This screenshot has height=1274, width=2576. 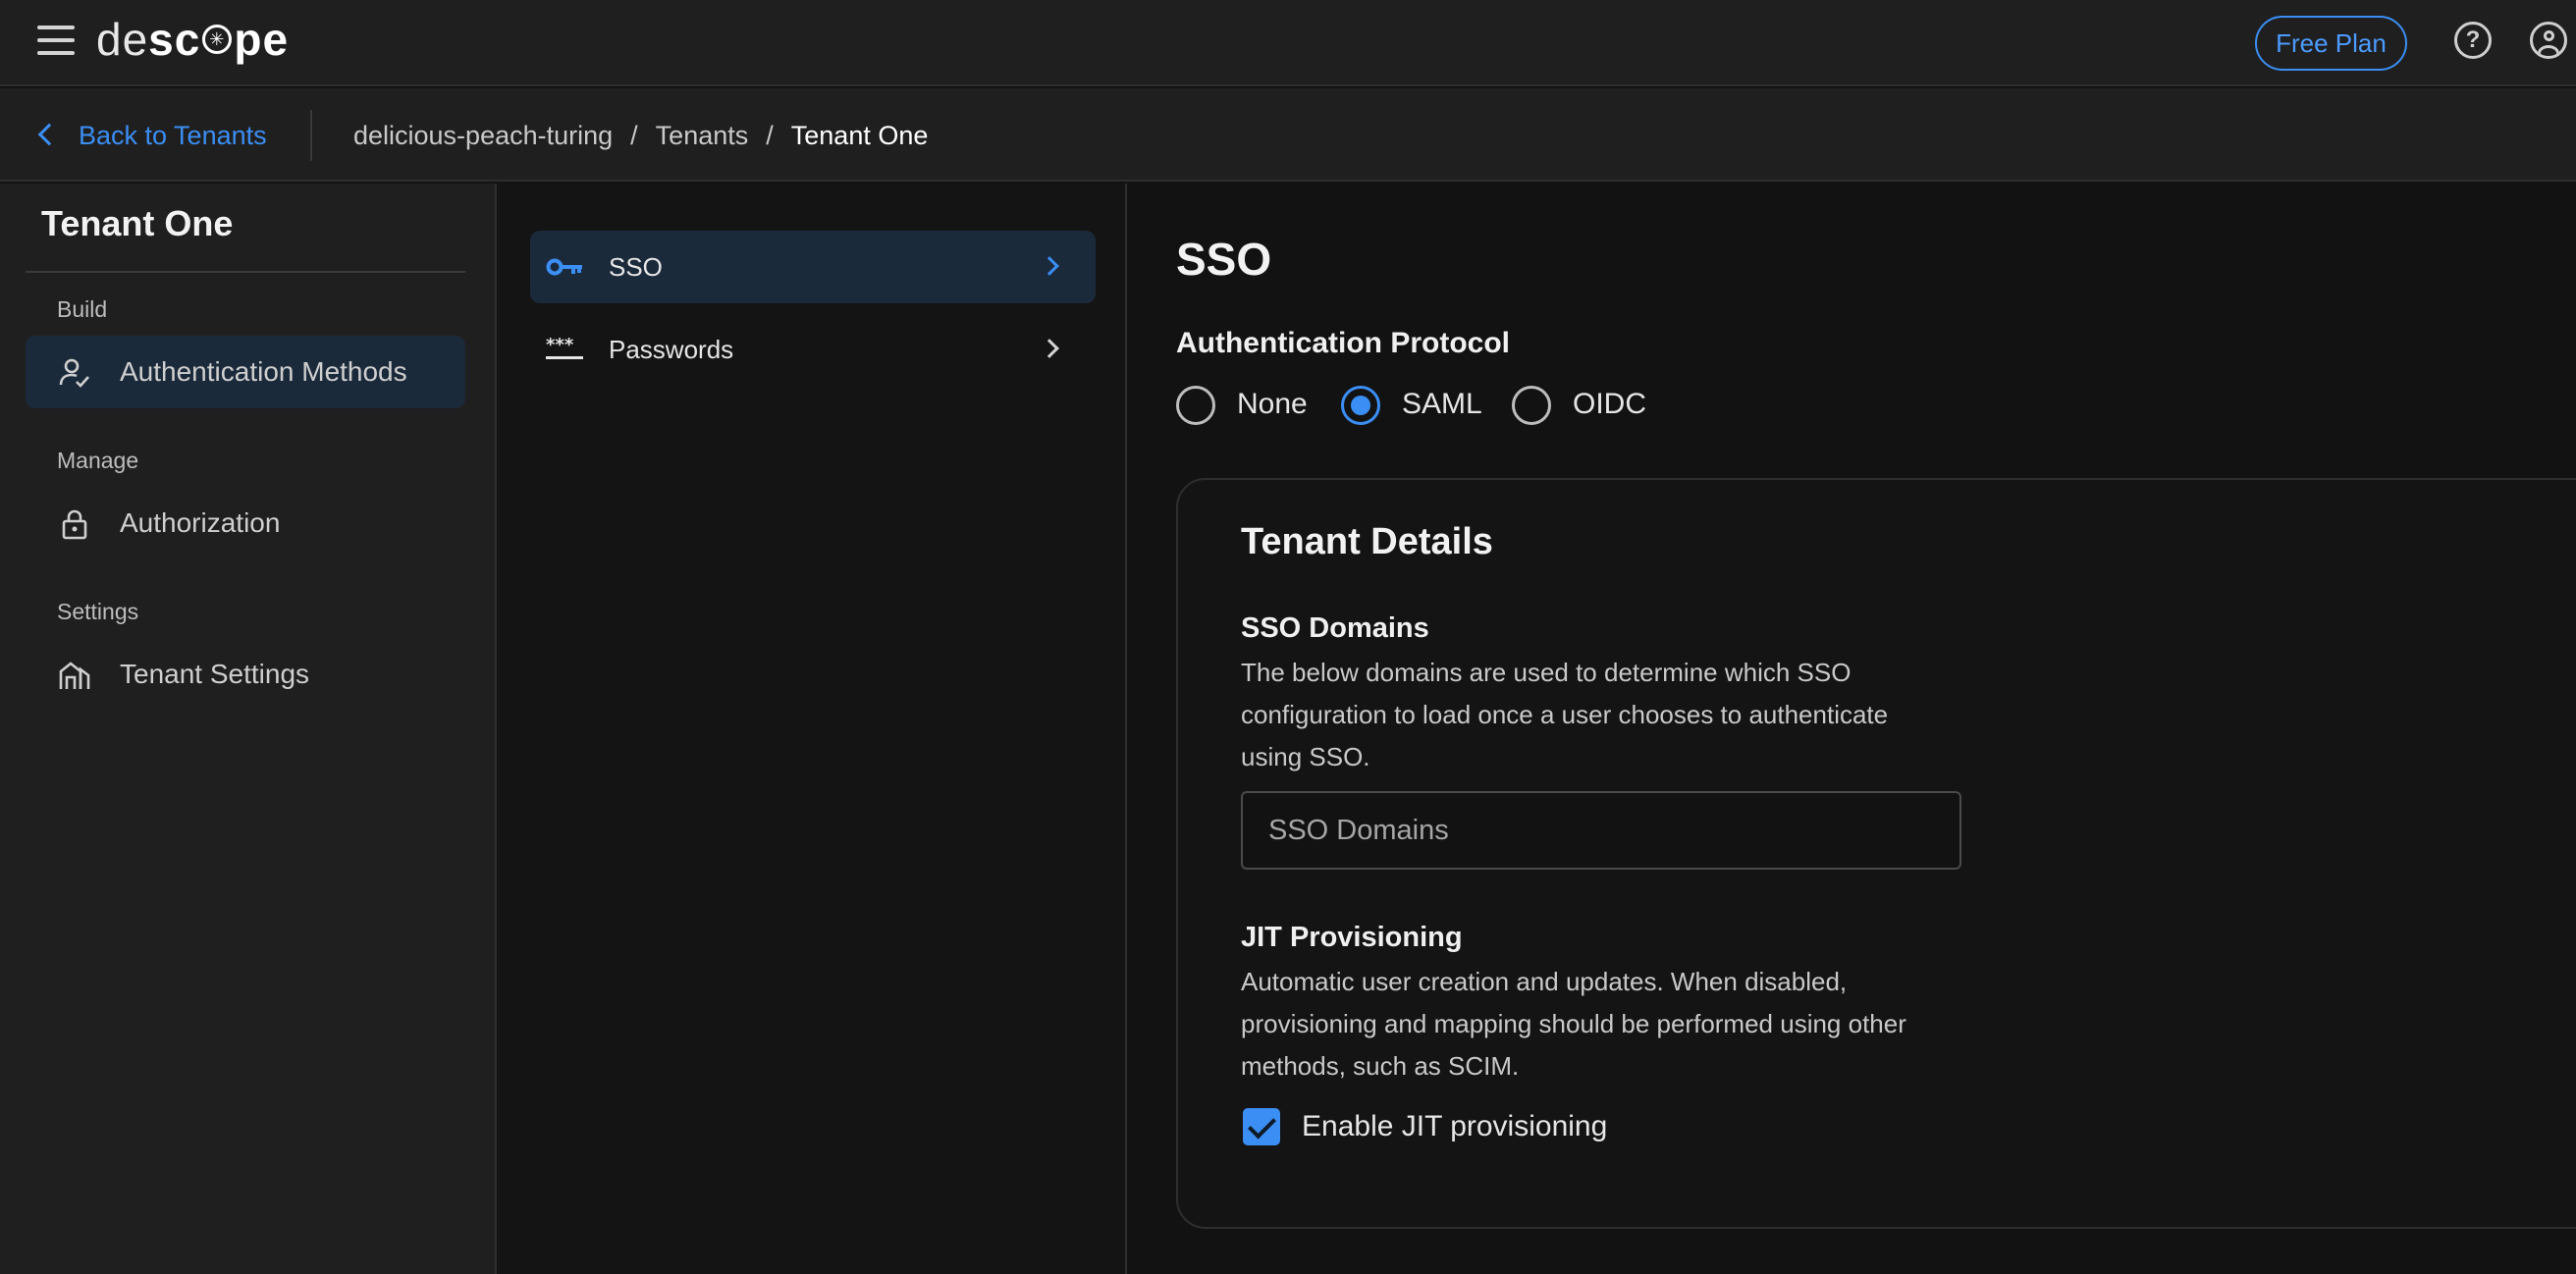 What do you see at coordinates (1305, 756) in the screenshot?
I see `description-line: using SSO.` at bounding box center [1305, 756].